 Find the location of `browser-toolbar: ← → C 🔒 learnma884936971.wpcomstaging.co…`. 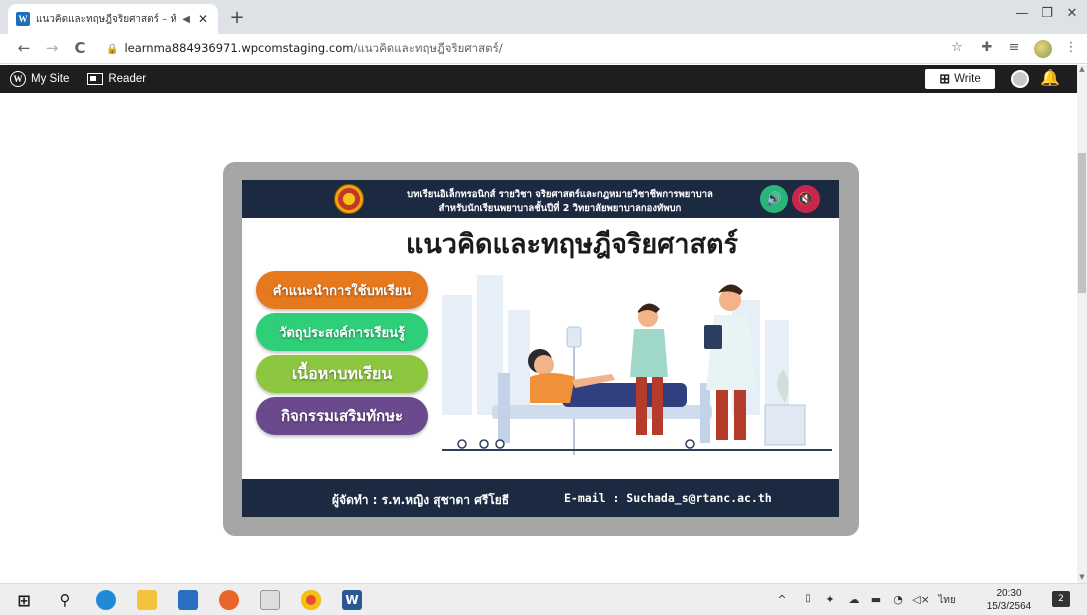

browser-toolbar: ← → C 🔒 learnma884936971.wpcomstaging.co… is located at coordinates (543, 49).